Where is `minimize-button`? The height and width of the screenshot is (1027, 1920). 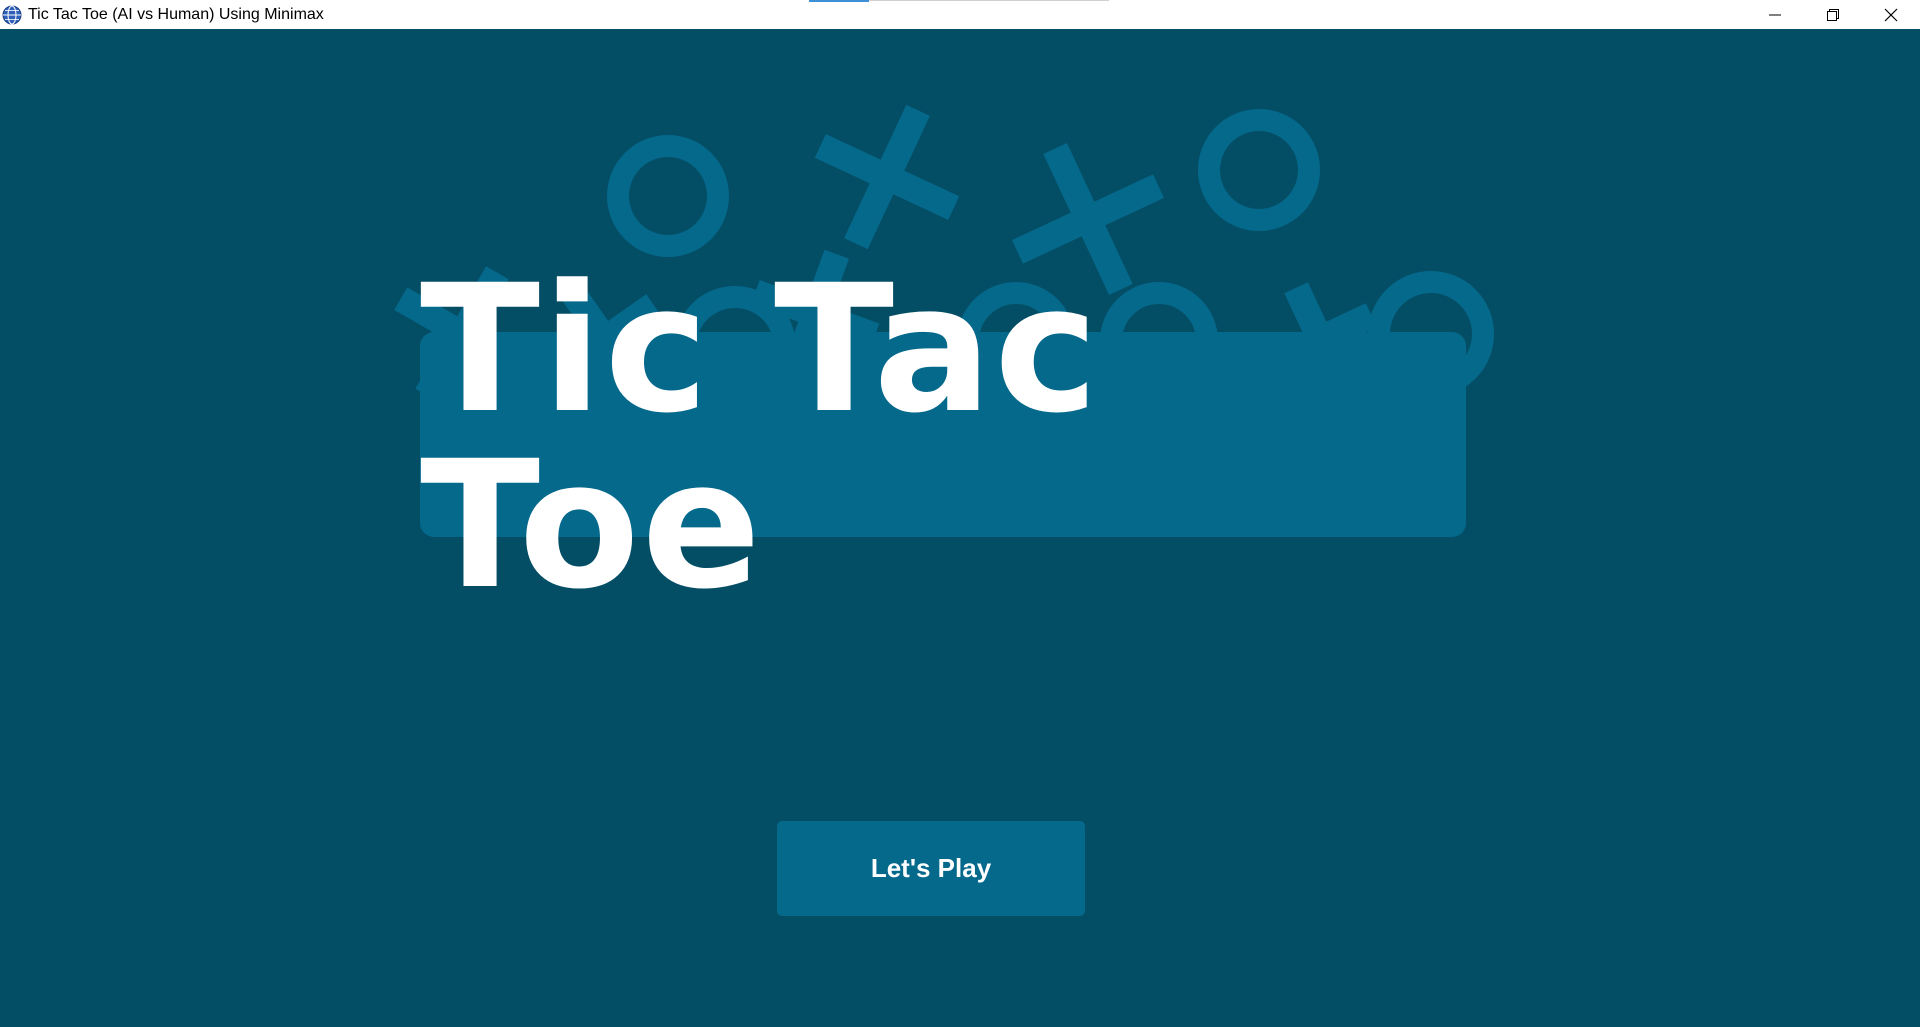 minimize-button is located at coordinates (1775, 14).